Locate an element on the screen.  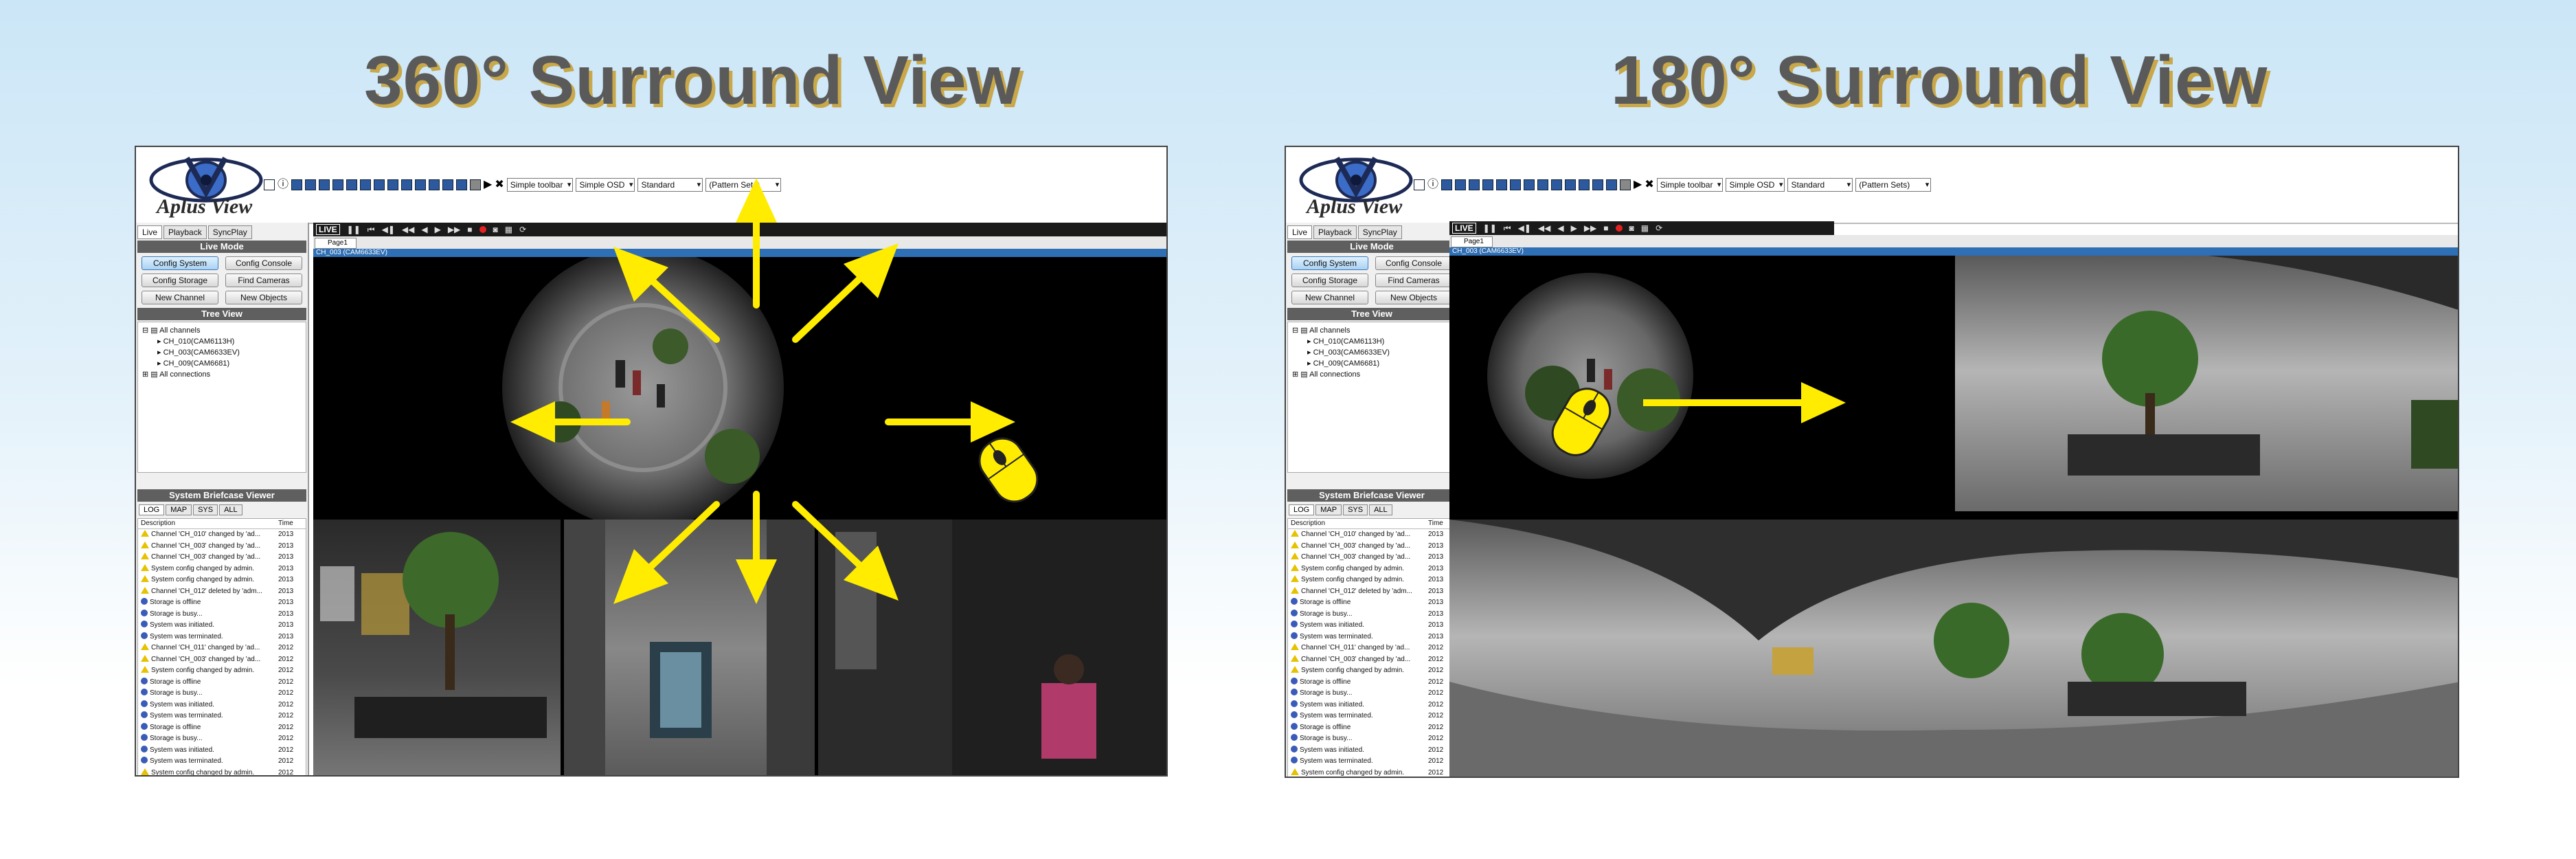
arrow-down-right-icon is located at coordinates (828, 535).